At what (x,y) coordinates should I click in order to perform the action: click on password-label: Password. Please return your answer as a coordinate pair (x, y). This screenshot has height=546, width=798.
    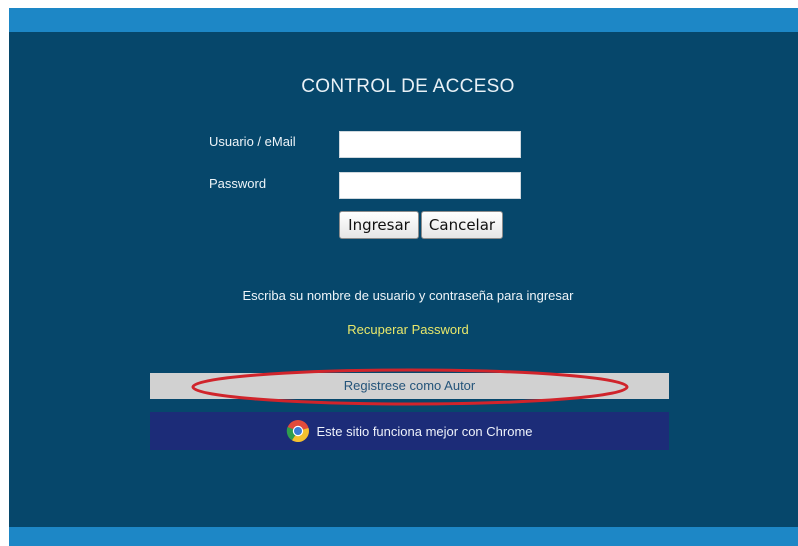
    Looking at the image, I should click on (238, 183).